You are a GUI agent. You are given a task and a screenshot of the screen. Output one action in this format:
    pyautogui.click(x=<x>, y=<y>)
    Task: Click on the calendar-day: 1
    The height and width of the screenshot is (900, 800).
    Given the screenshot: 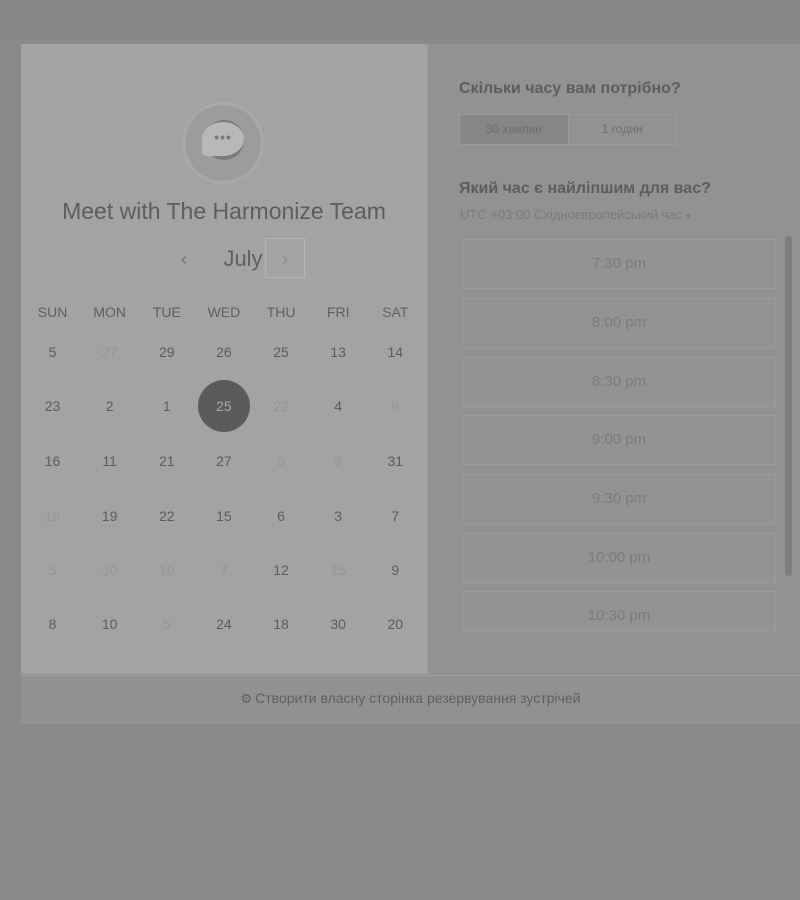 What is the action you would take?
    pyautogui.click(x=166, y=406)
    